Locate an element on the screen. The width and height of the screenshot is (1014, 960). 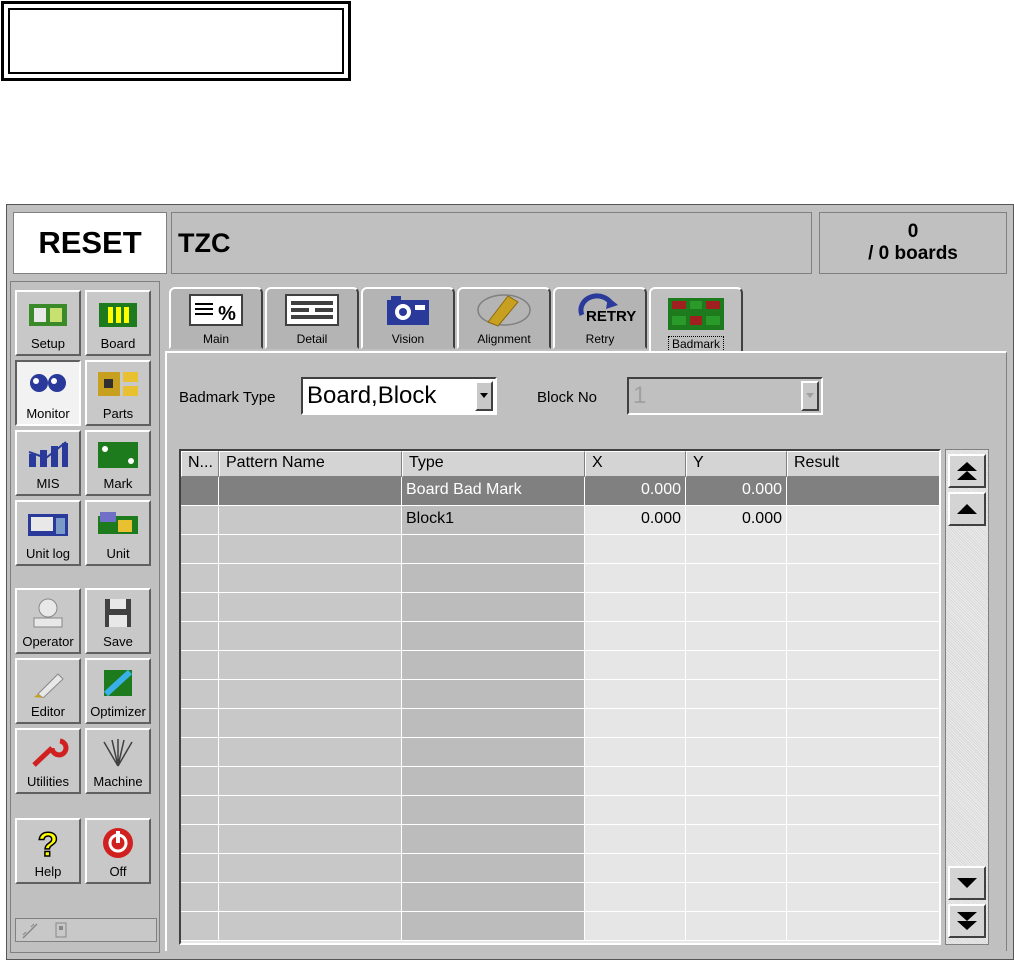
tab-badmark: Badmark is located at coordinates (696, 320).